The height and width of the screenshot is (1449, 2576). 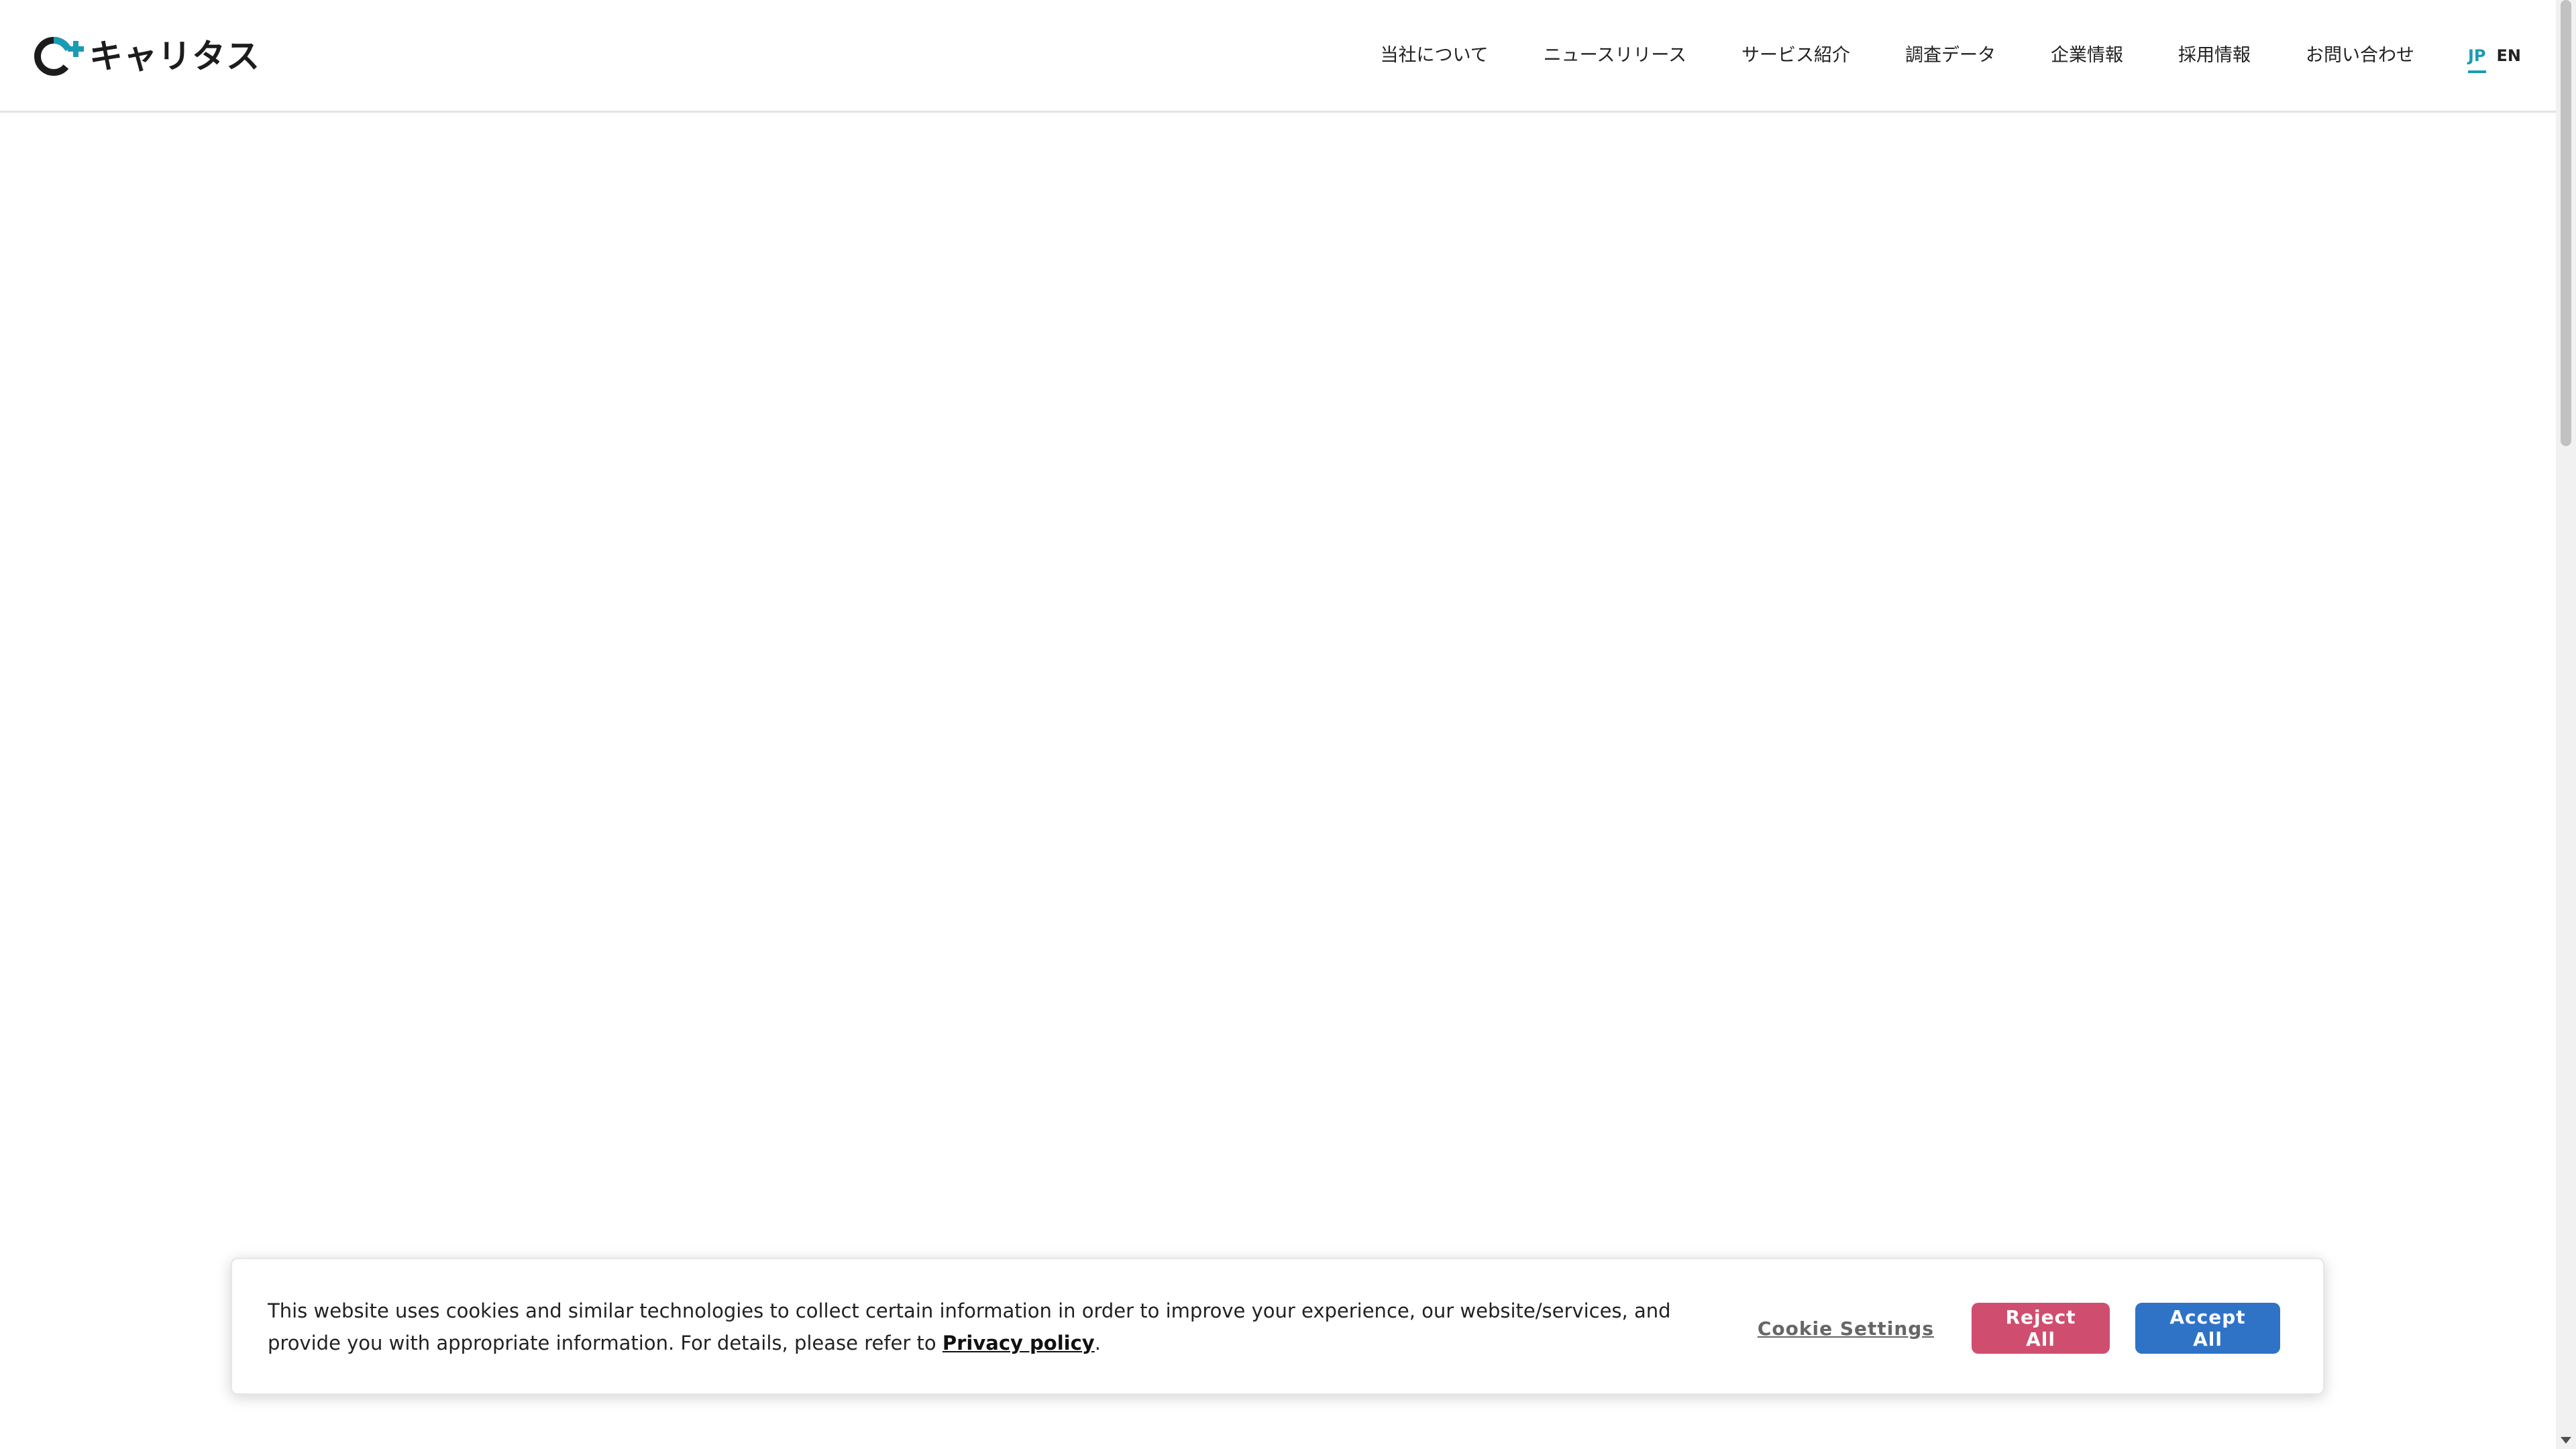 I want to click on nav-item-news: ニュースリリース, so click(x=1615, y=55).